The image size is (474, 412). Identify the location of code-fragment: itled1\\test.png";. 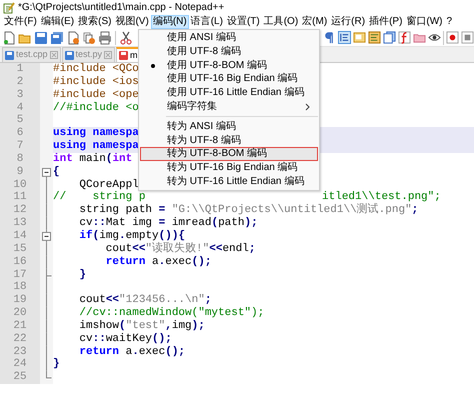
(381, 197).